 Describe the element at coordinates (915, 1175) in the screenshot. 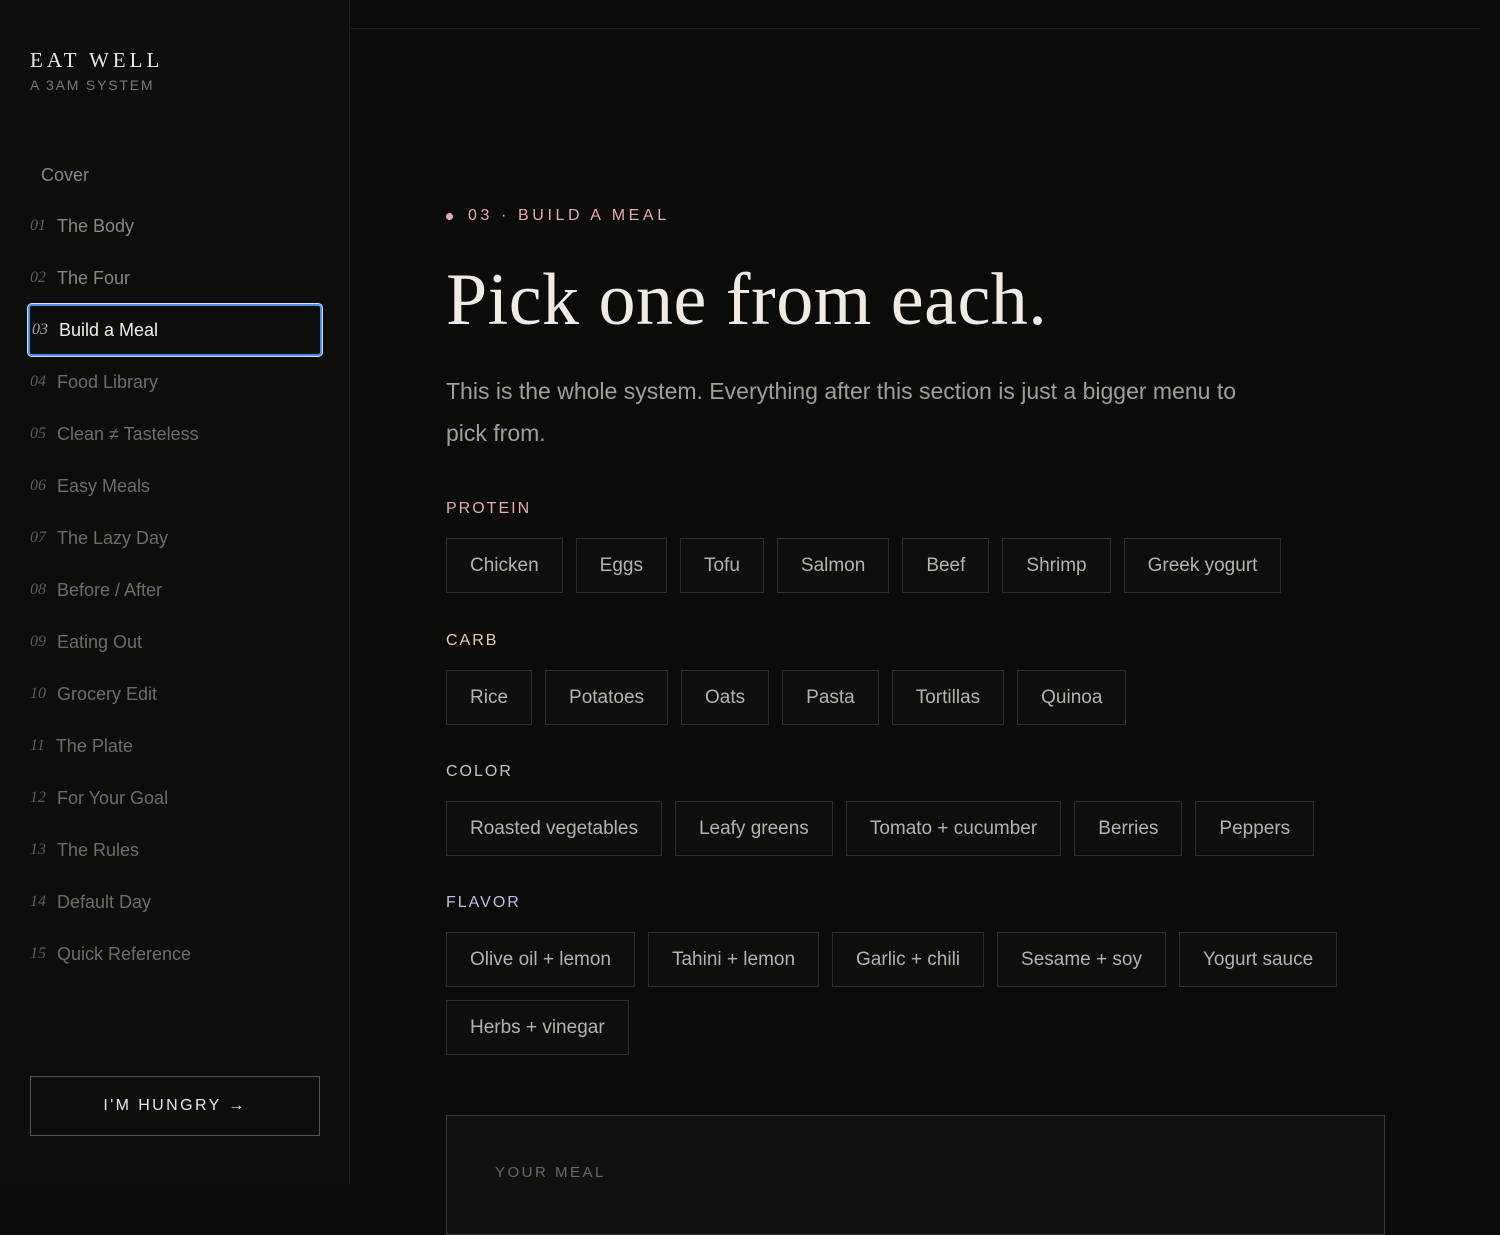

I see `your-meal-panel: YOUR MEAL` at that location.